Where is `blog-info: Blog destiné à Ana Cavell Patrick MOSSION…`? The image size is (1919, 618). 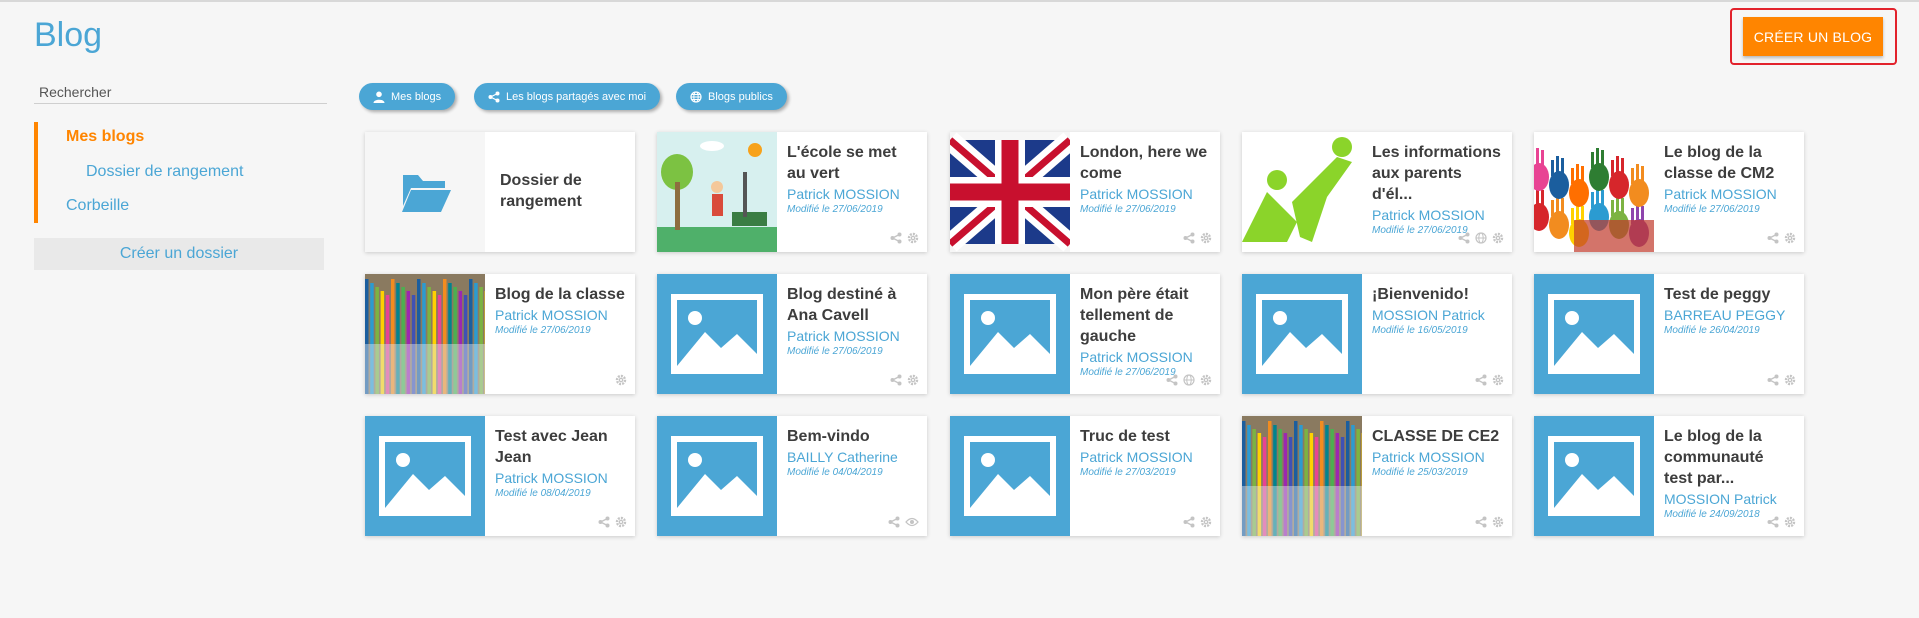
blog-info: Blog destiné à Ana Cavell Patrick MOSSION… is located at coordinates (853, 321).